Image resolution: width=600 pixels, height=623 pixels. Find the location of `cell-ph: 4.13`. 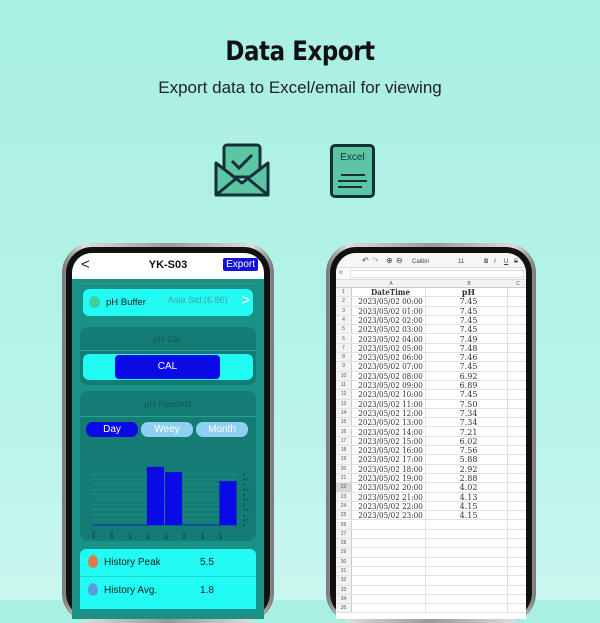

cell-ph: 4.13 is located at coordinates (469, 497).